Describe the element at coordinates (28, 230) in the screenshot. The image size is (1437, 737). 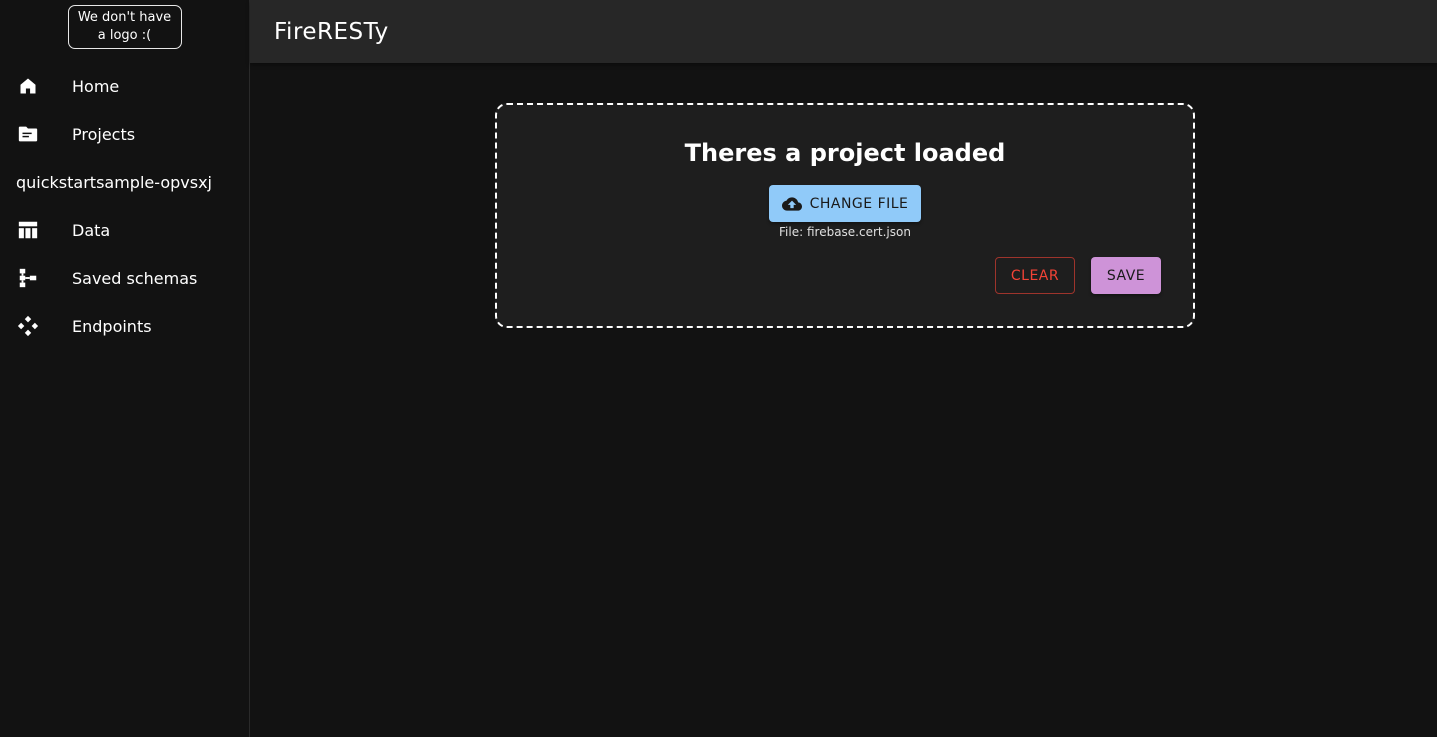
I see `table-icon` at that location.